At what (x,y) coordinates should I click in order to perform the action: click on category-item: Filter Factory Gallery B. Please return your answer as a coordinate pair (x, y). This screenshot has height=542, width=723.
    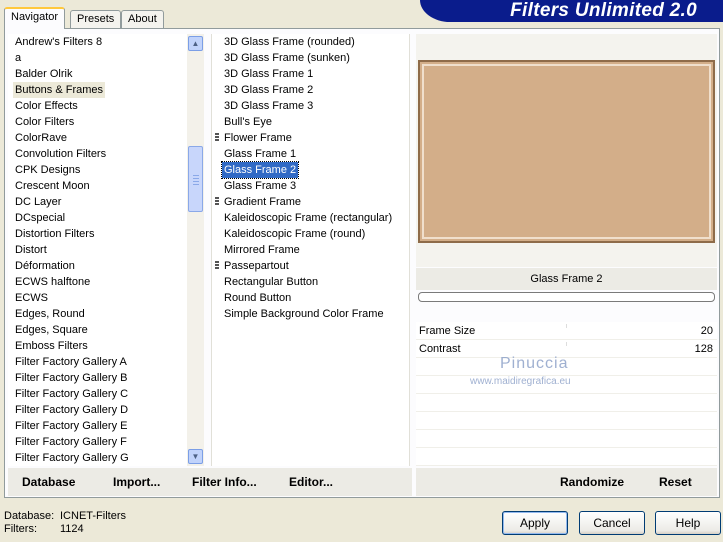
    Looking at the image, I should click on (71, 378).